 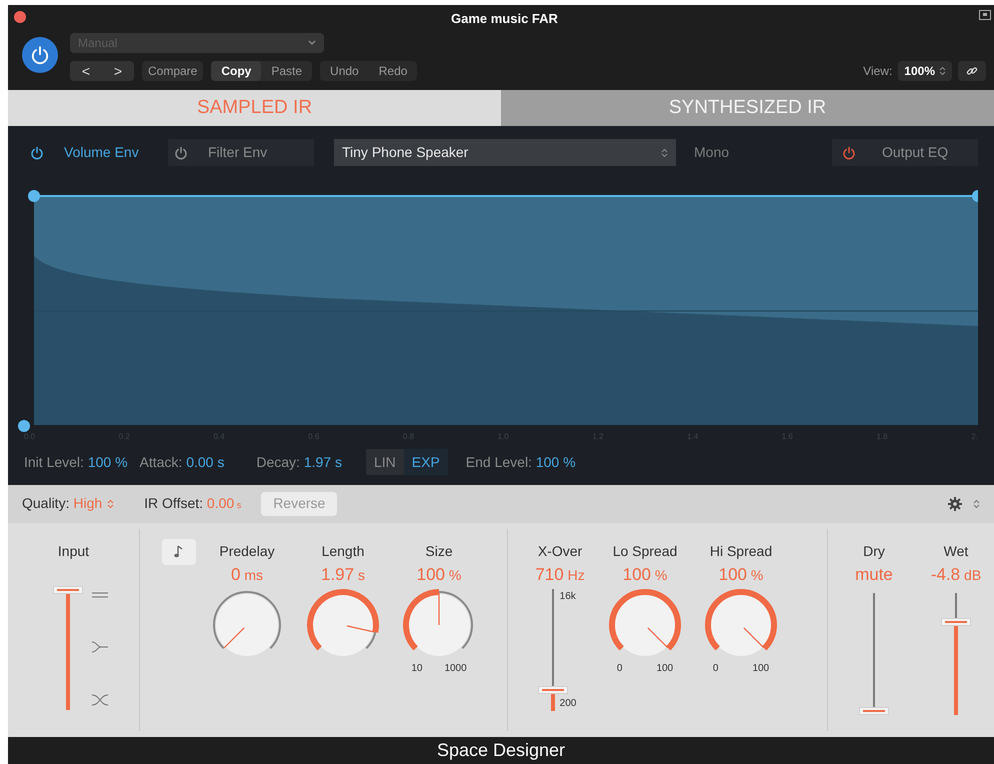 I want to click on ir-file-dropdown: Tiny Phone Speaker, so click(x=505, y=152).